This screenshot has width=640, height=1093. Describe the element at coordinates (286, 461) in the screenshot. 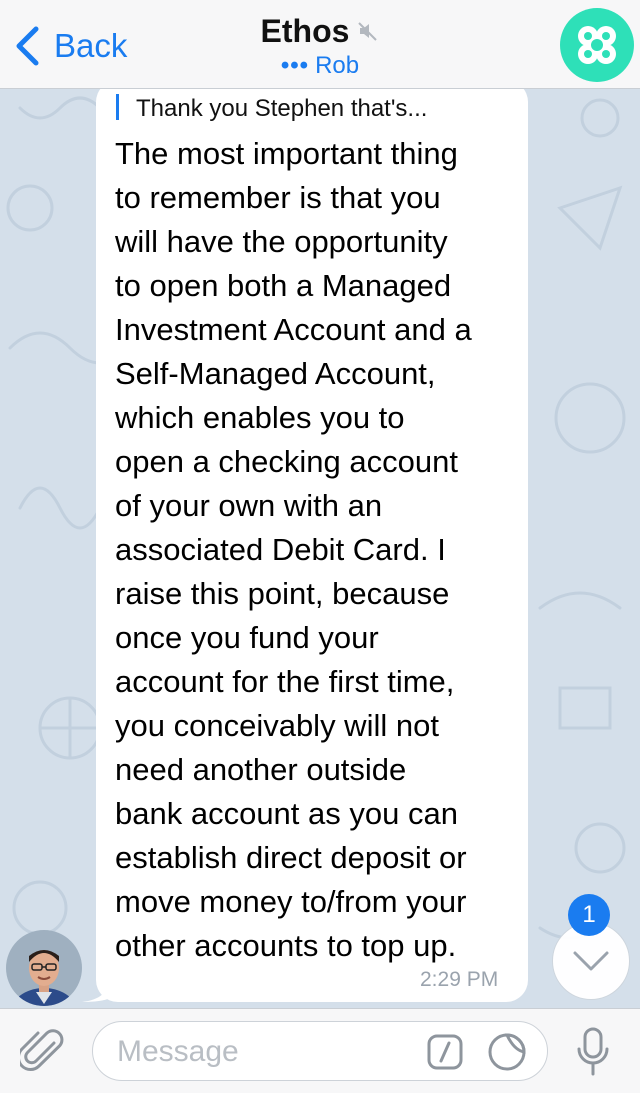

I see `message-line: open a checking account` at that location.